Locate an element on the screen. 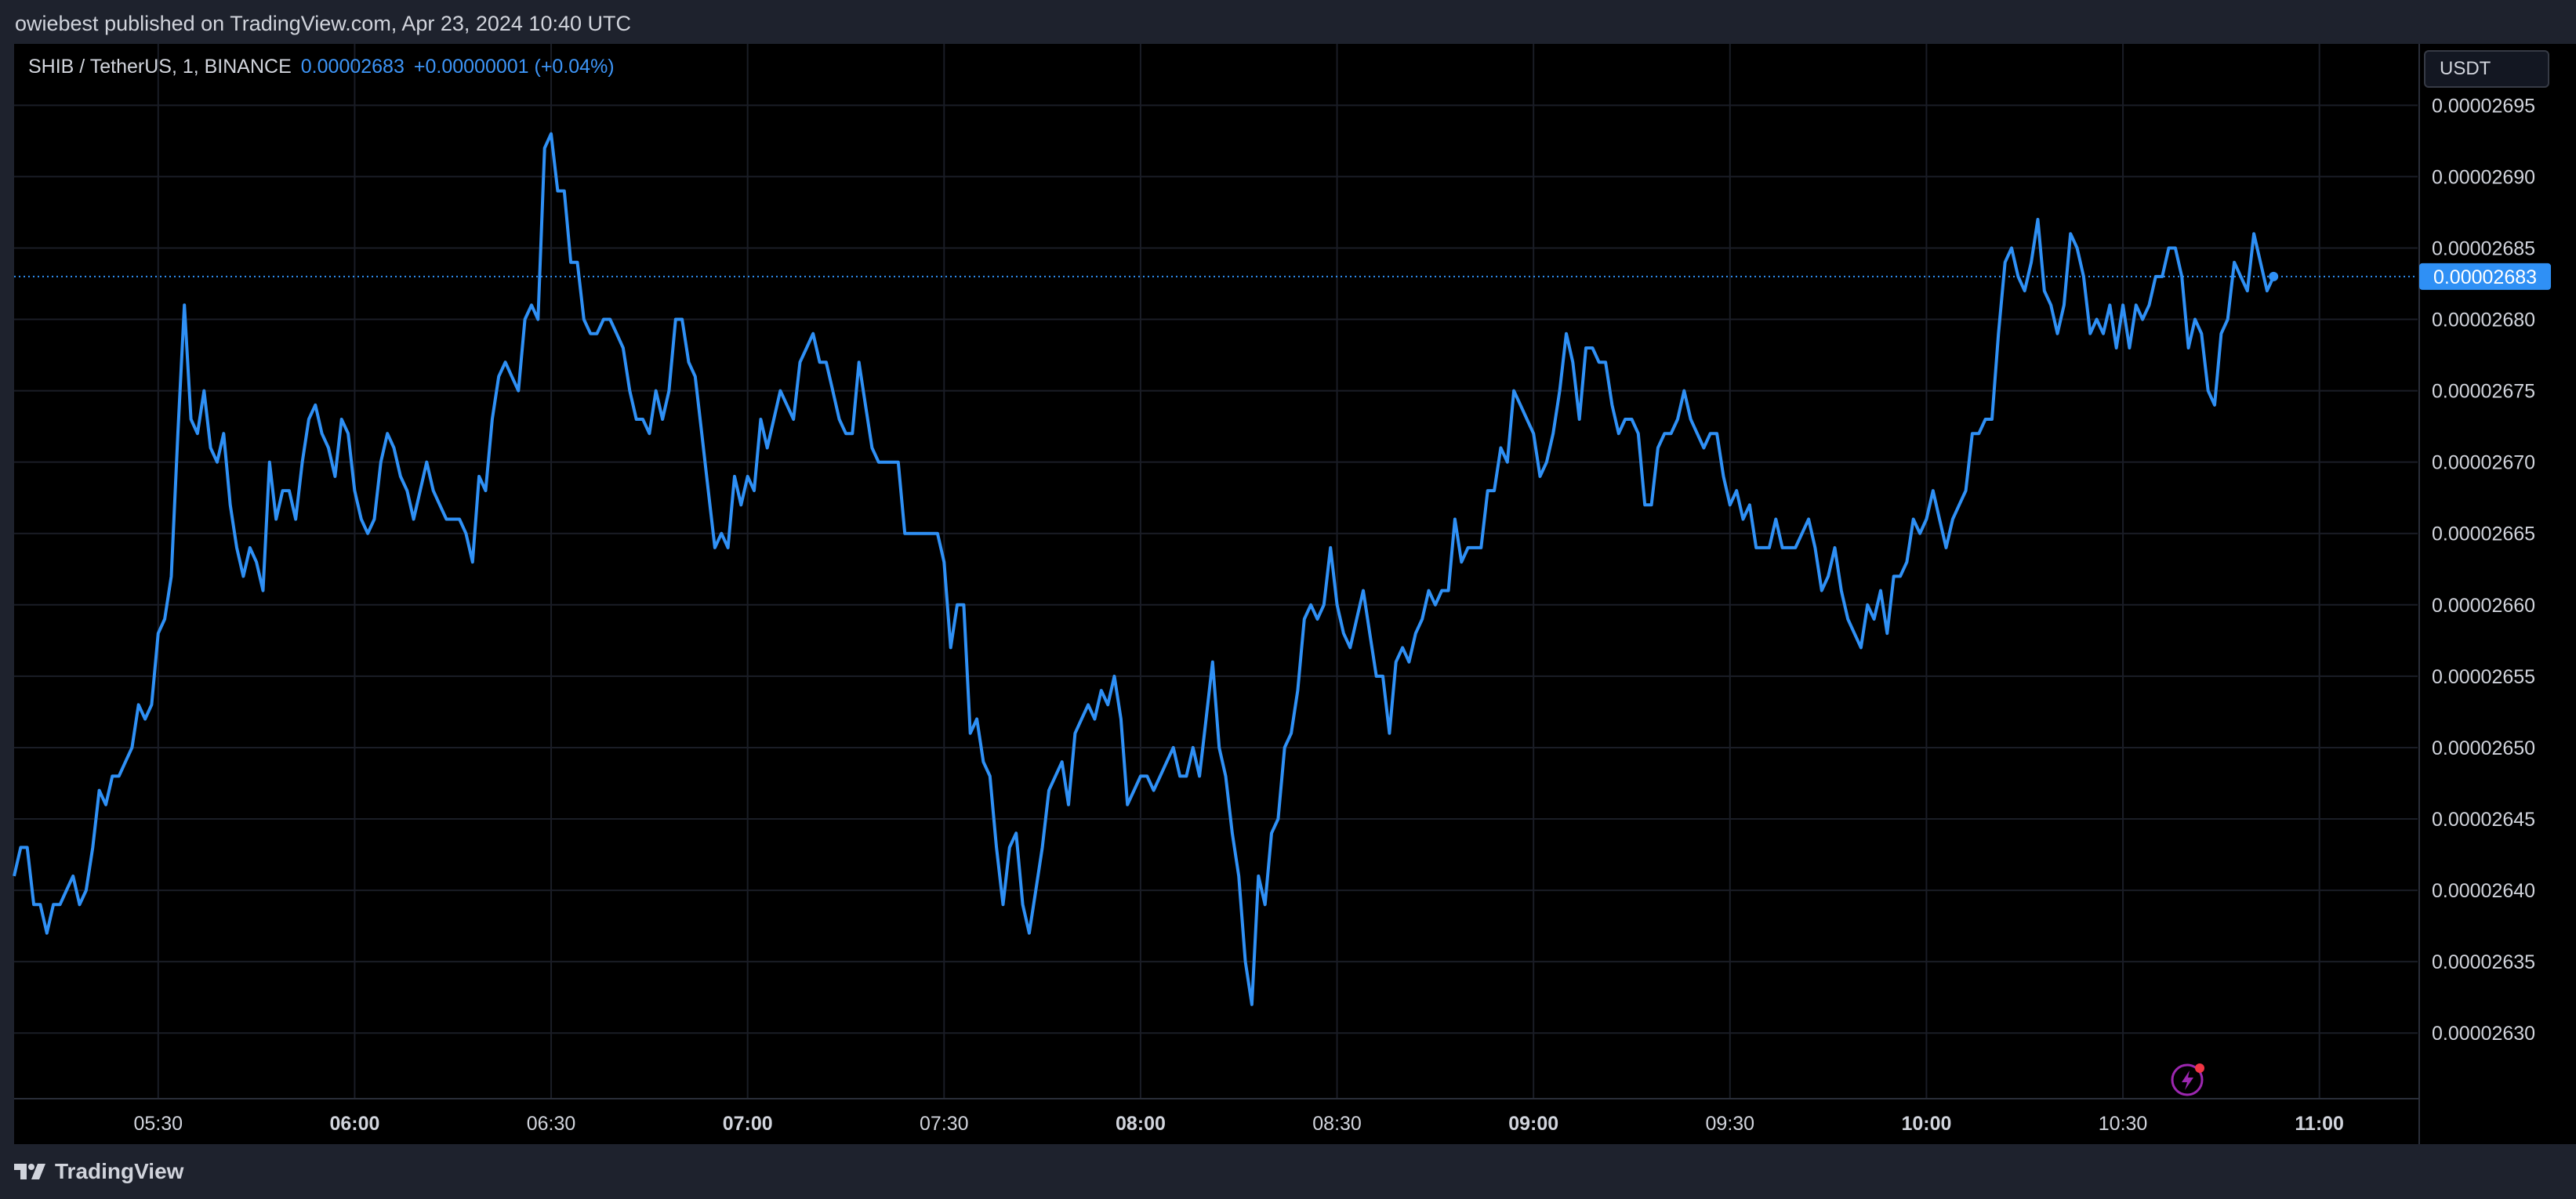 This screenshot has height=1199, width=2576. y-tick-label: 0.00002640 is located at coordinates (2483, 891).